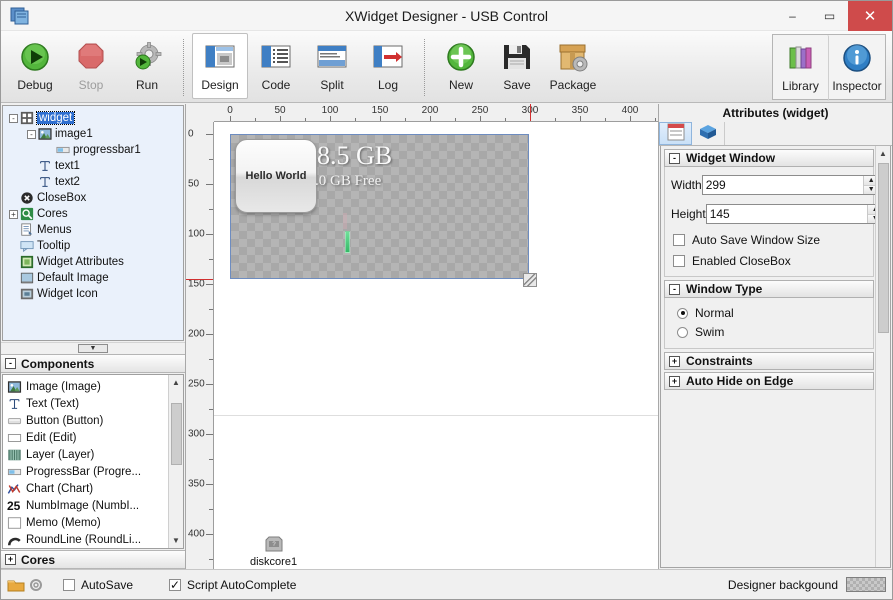 The image size is (893, 600). What do you see at coordinates (276, 66) in the screenshot?
I see `code-tab-button: Code` at bounding box center [276, 66].